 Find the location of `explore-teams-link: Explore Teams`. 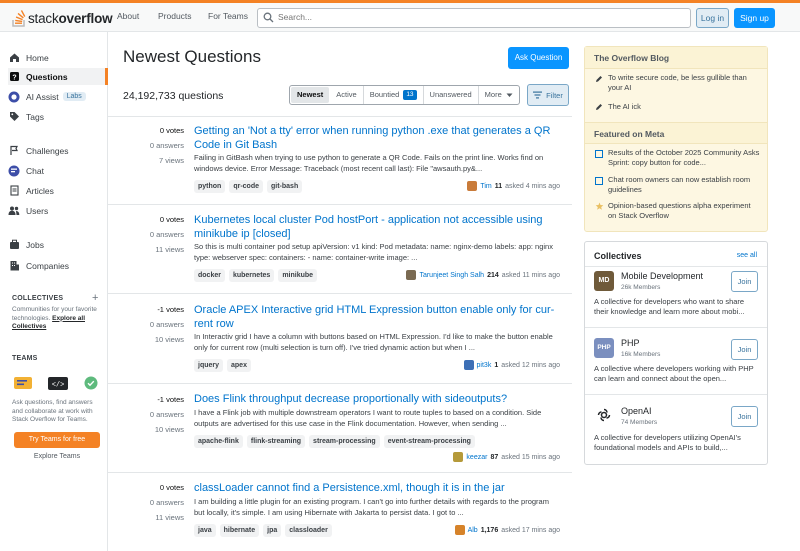

explore-teams-link: Explore Teams is located at coordinates (57, 456).